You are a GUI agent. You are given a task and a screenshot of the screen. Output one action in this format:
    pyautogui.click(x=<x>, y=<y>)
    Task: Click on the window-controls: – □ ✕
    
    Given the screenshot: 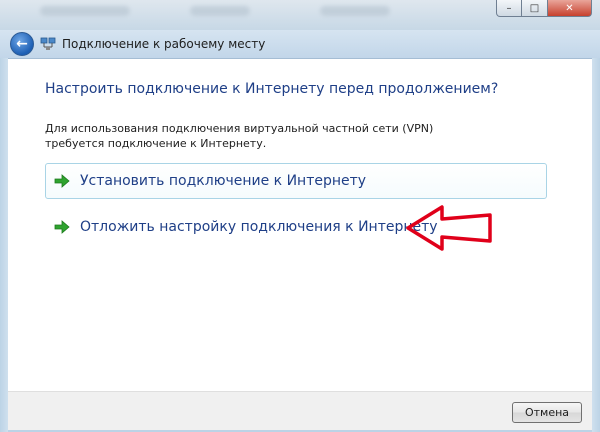 What is the action you would take?
    pyautogui.click(x=544, y=9)
    